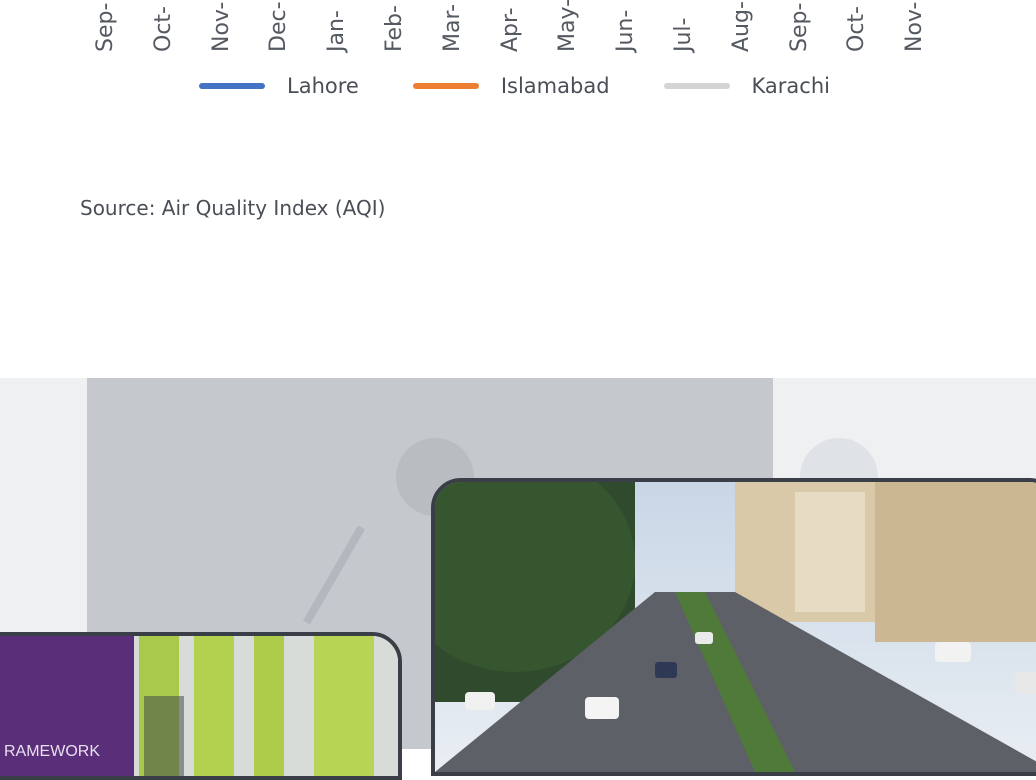 Image resolution: width=1036 pixels, height=780 pixels. I want to click on x-tick-label: Jan-, so click(337, 30).